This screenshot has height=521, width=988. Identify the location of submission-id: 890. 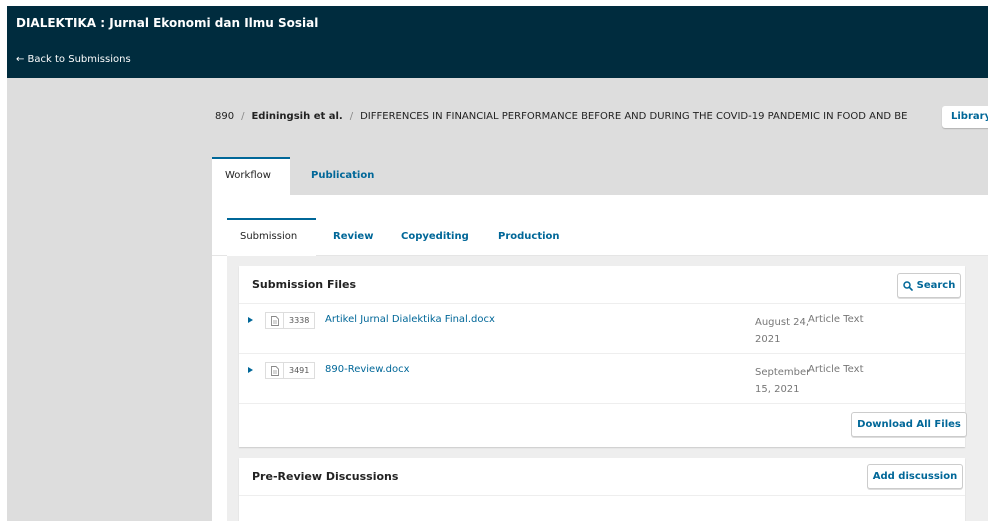
(225, 116).